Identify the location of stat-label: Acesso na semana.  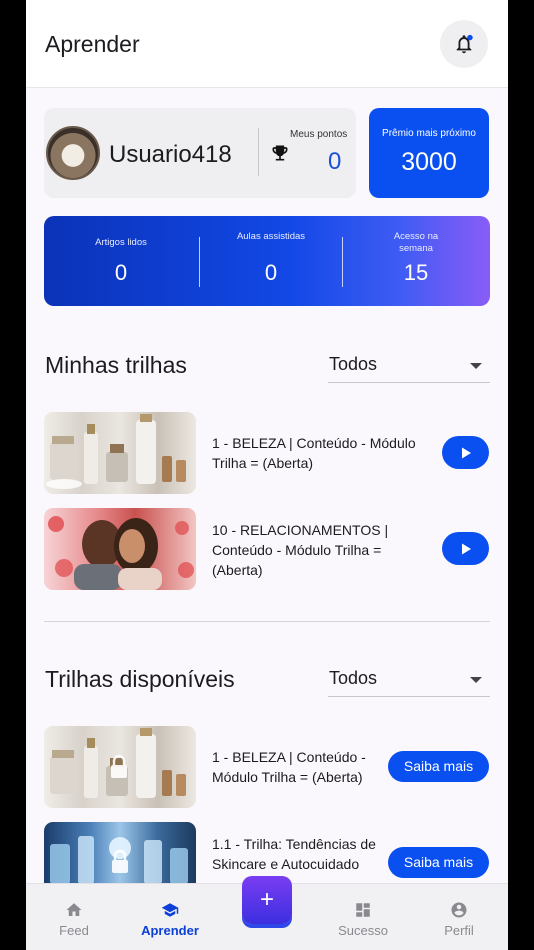
(416, 242).